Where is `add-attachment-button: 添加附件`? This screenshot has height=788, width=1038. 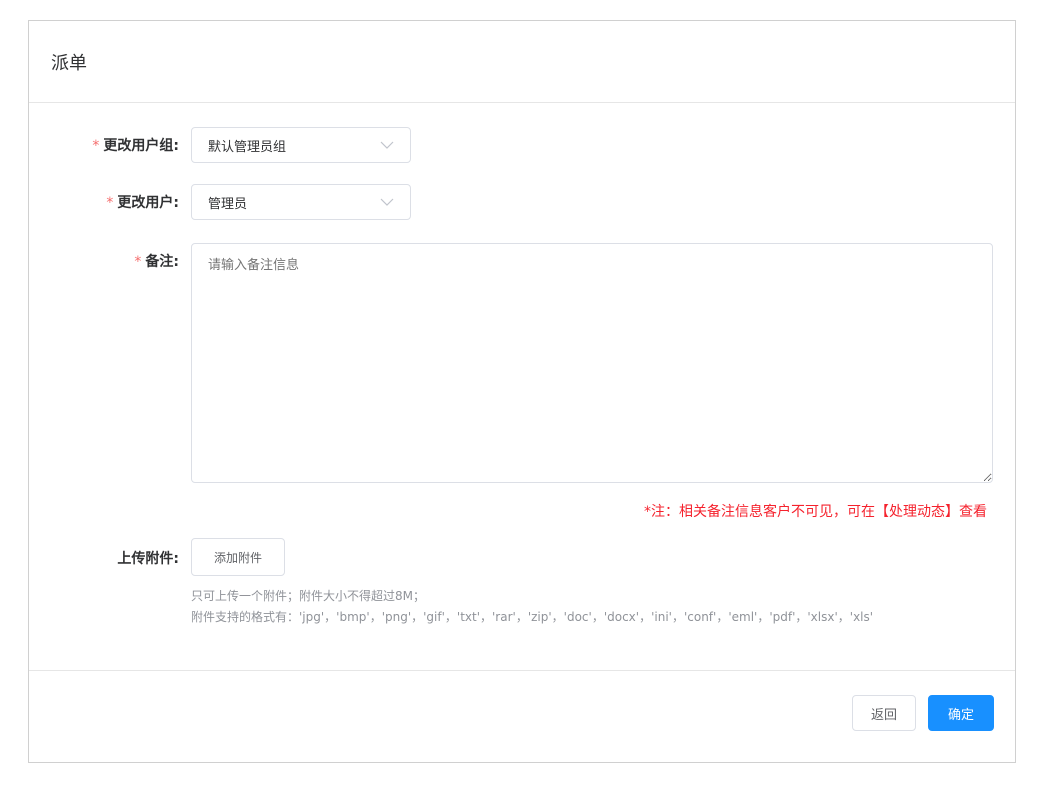
add-attachment-button: 添加附件 is located at coordinates (238, 557).